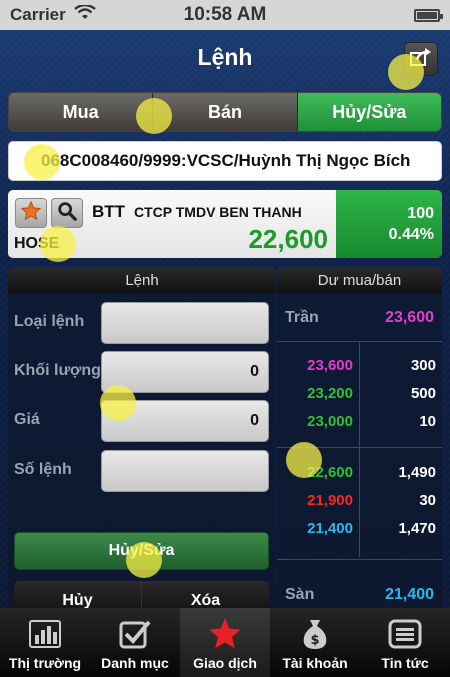 The width and height of the screenshot is (450, 677). Describe the element at coordinates (27, 419) in the screenshot. I see `price-label: Giá` at that location.